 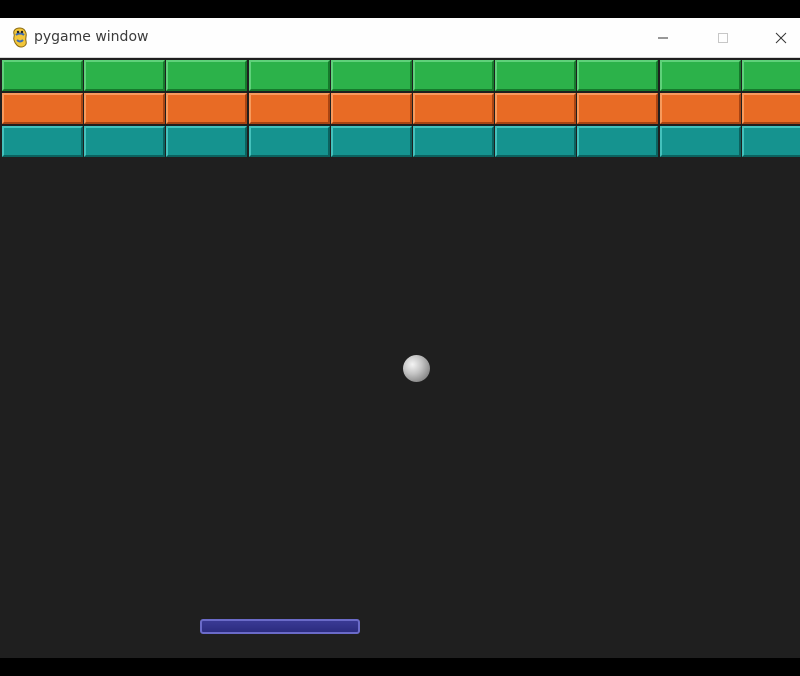 I want to click on minimize-button, so click(x=663, y=37).